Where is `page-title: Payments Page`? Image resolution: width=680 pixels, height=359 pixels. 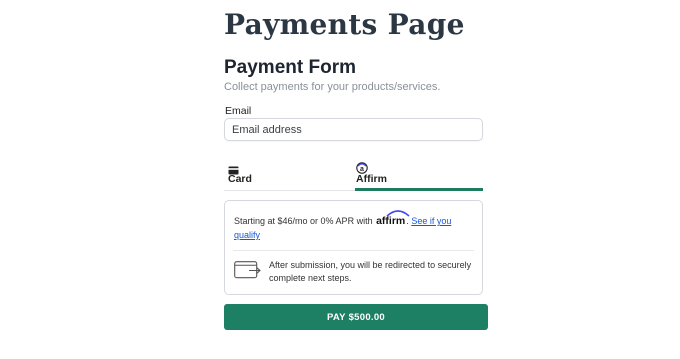
page-title: Payments Page is located at coordinates (344, 24).